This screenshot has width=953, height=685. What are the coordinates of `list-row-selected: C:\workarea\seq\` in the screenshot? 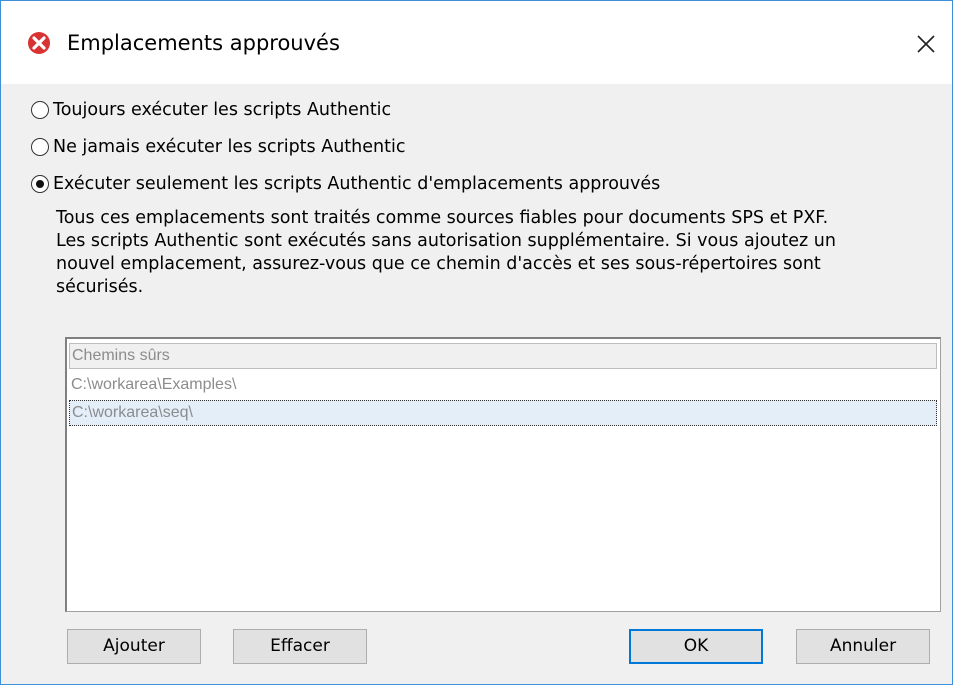 It's located at (503, 413).